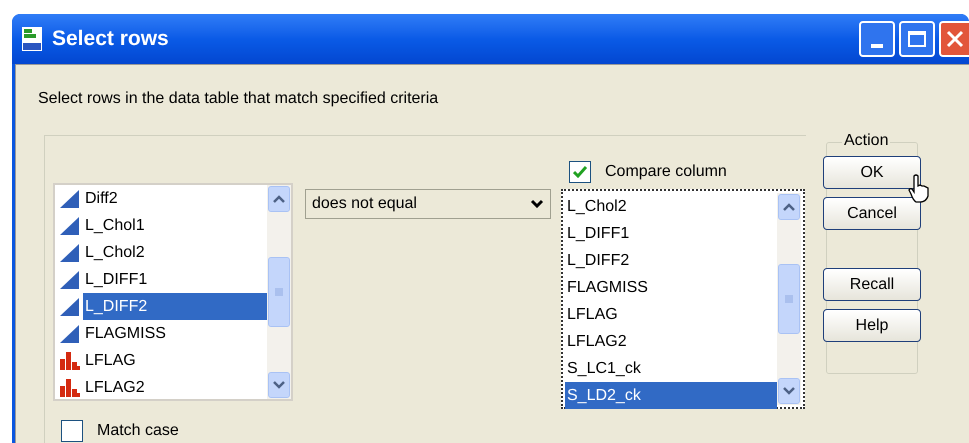 The image size is (969, 443). What do you see at coordinates (917, 39) in the screenshot?
I see `maximize-button` at bounding box center [917, 39].